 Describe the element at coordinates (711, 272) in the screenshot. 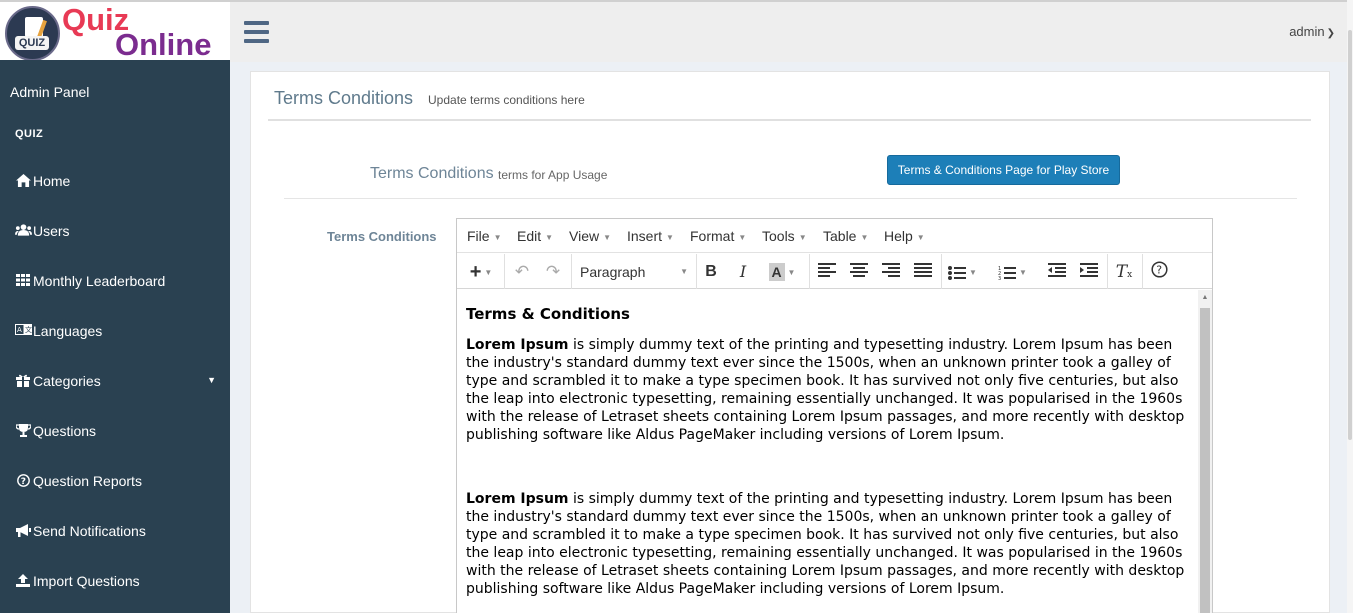

I see `bold-icon: B` at that location.